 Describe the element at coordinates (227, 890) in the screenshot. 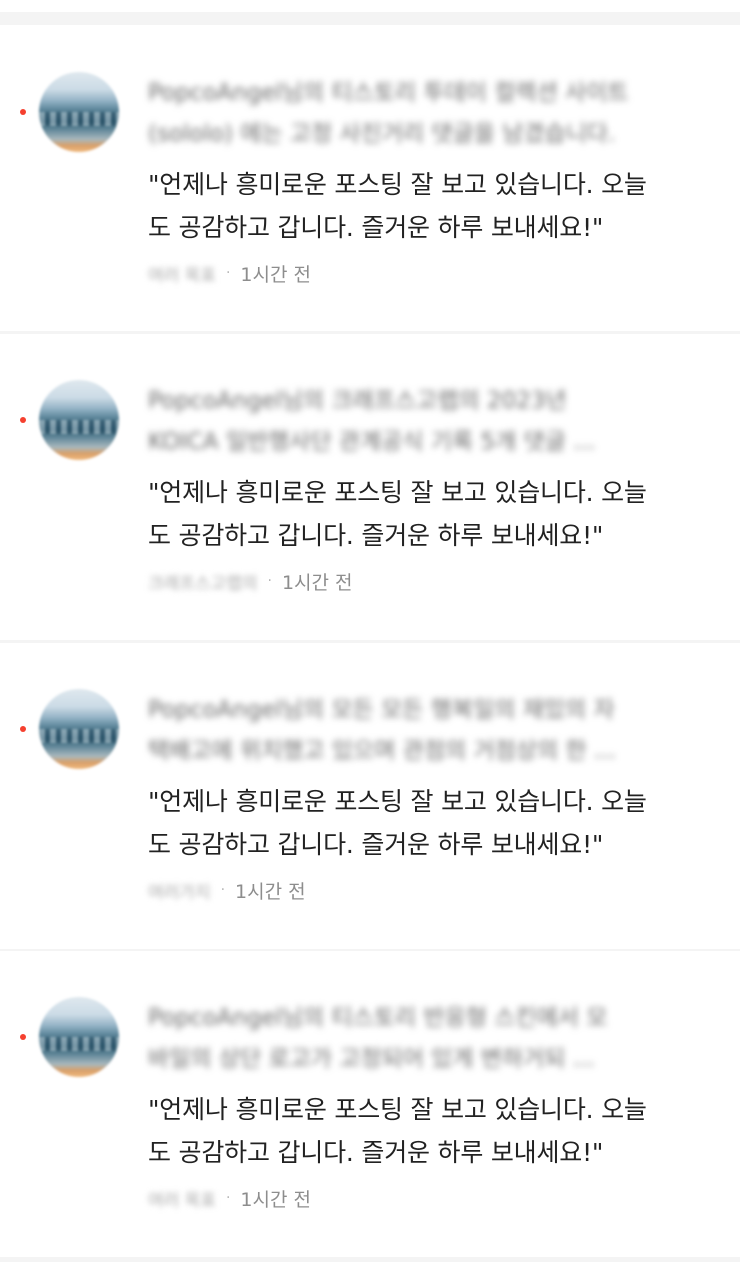

I see `notification-meta: 여러가지 · 1시간 전` at that location.